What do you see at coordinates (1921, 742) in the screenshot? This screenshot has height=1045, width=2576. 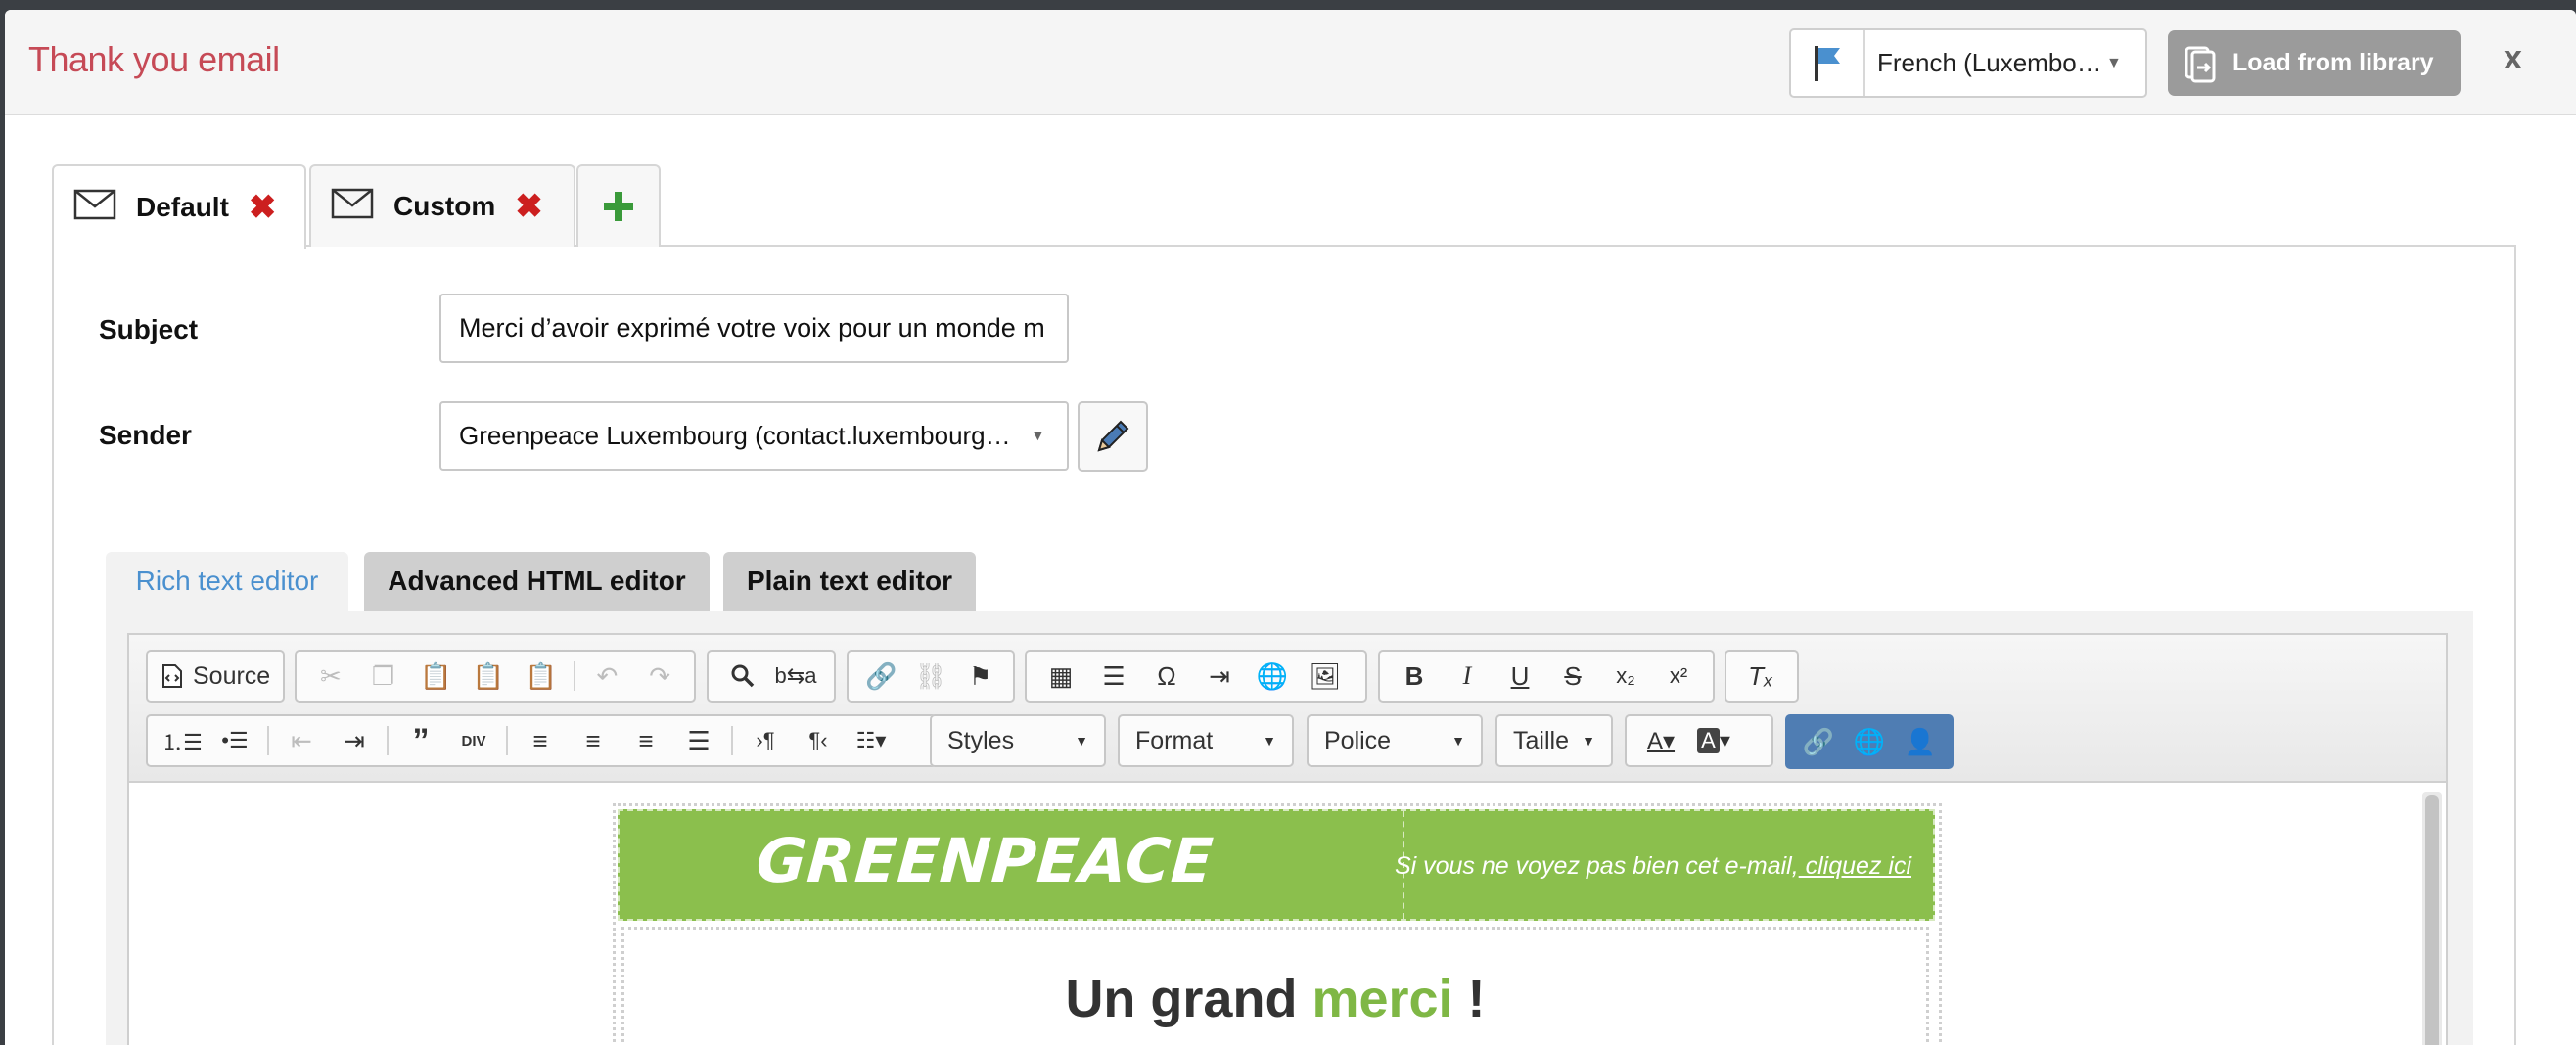 I see `insert-contact-field-icon: 👤` at bounding box center [1921, 742].